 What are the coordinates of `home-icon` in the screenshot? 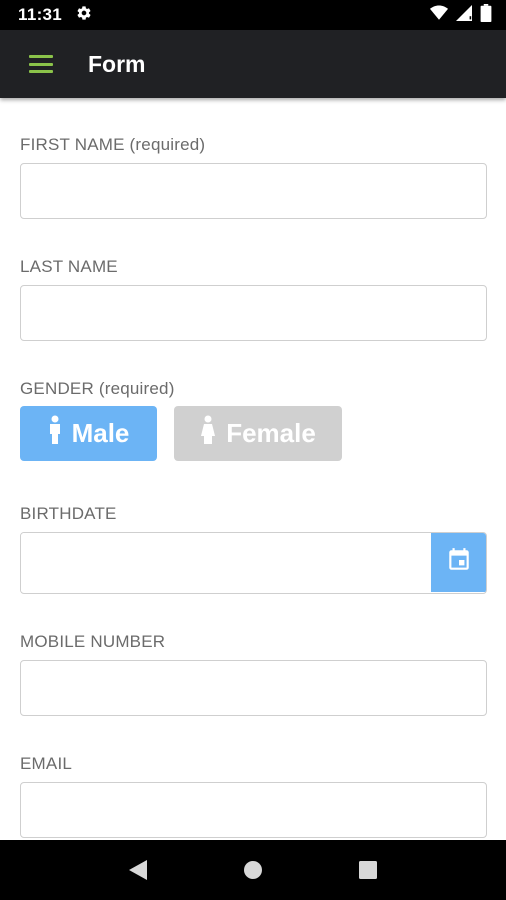 It's located at (253, 870).